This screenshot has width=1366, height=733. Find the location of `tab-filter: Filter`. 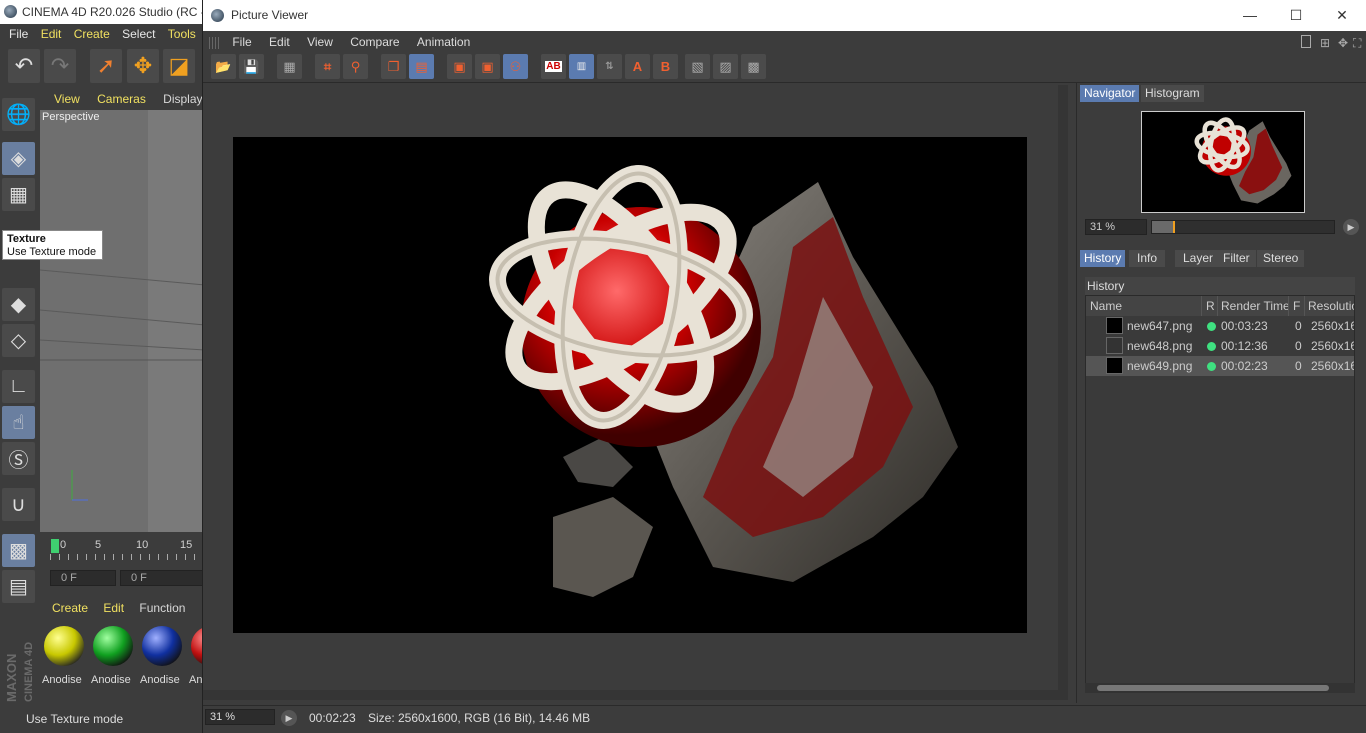

tab-filter: Filter is located at coordinates (1236, 258).